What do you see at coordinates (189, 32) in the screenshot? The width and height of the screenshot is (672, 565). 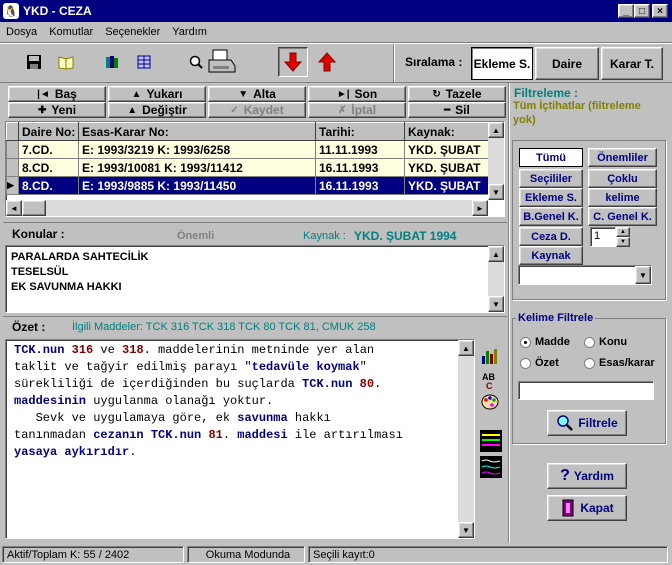 I see `menu-yardim: Yardım` at bounding box center [189, 32].